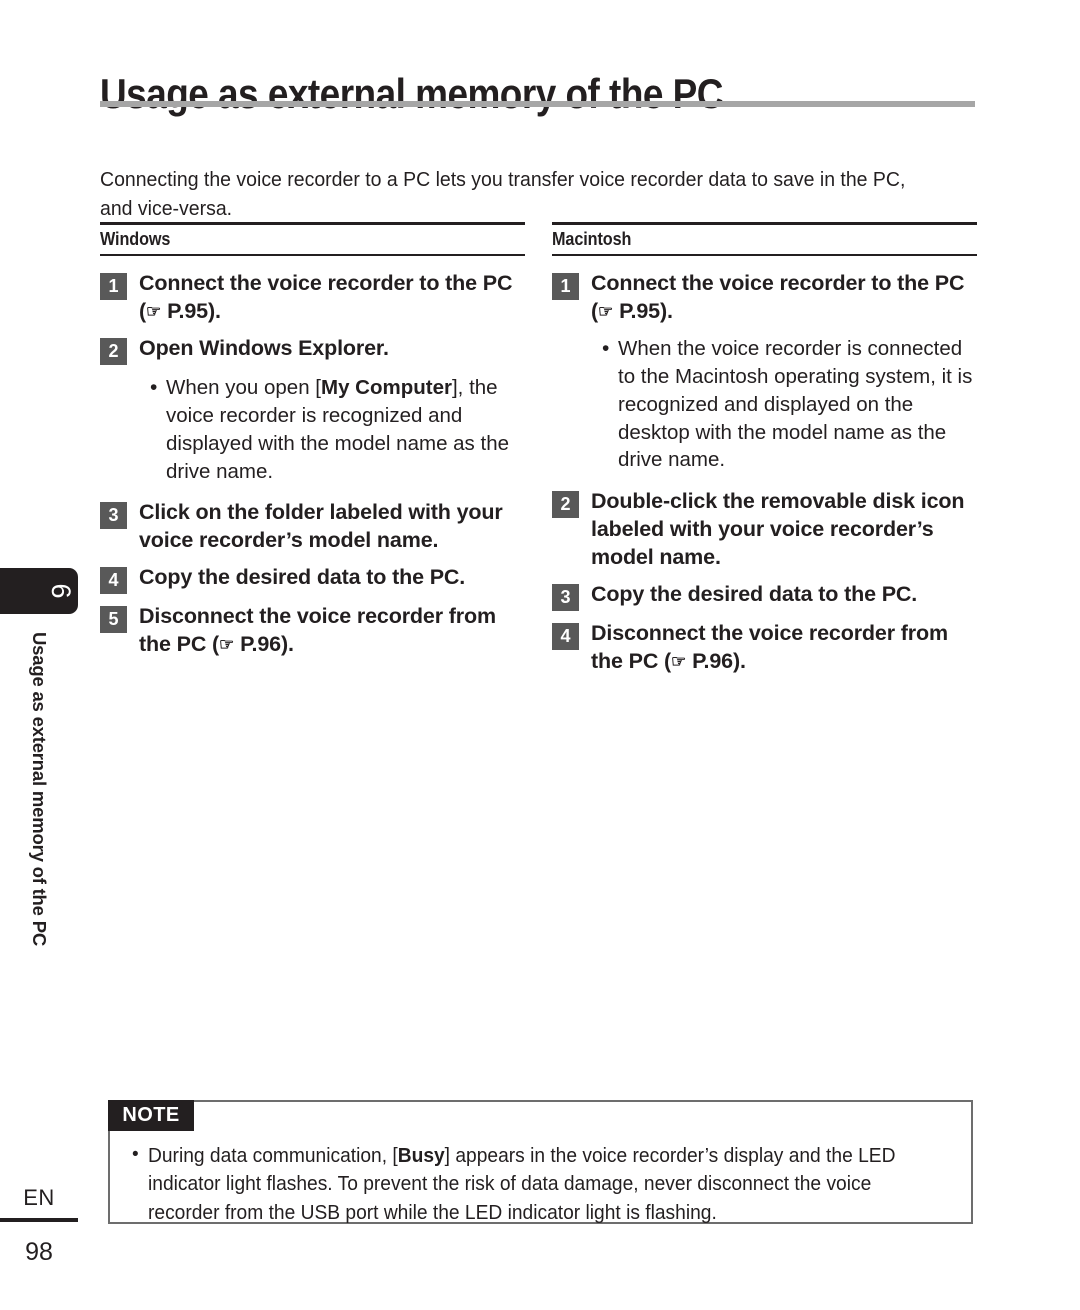 This screenshot has width=1080, height=1310. What do you see at coordinates (151, 1115) in the screenshot?
I see `note-label: NOTE` at bounding box center [151, 1115].